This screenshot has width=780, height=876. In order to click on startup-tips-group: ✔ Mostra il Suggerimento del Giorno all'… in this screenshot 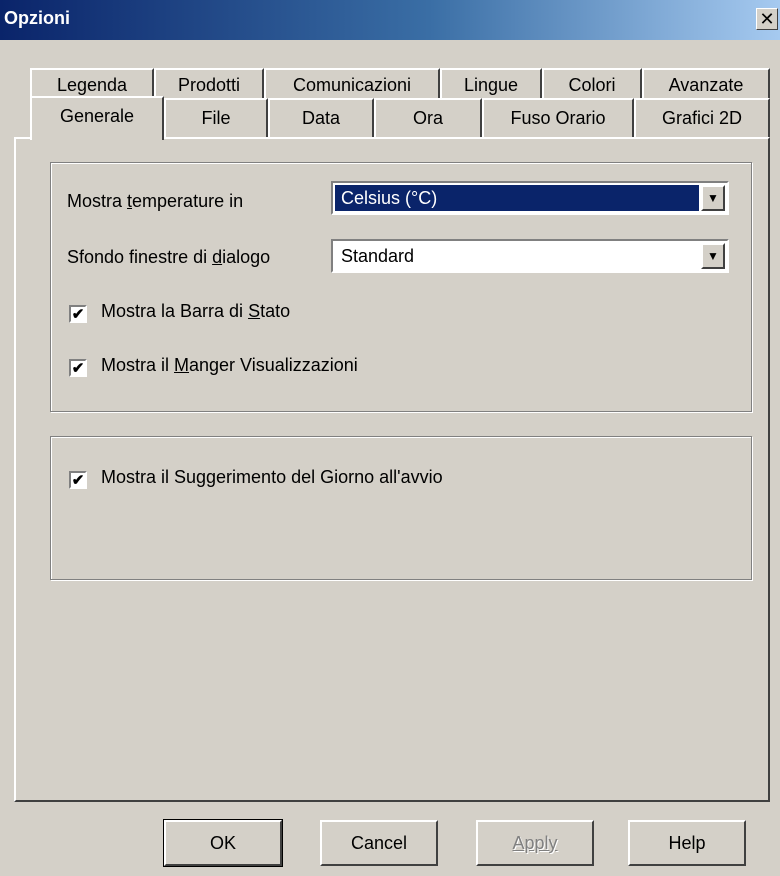, I will do `click(401, 508)`.